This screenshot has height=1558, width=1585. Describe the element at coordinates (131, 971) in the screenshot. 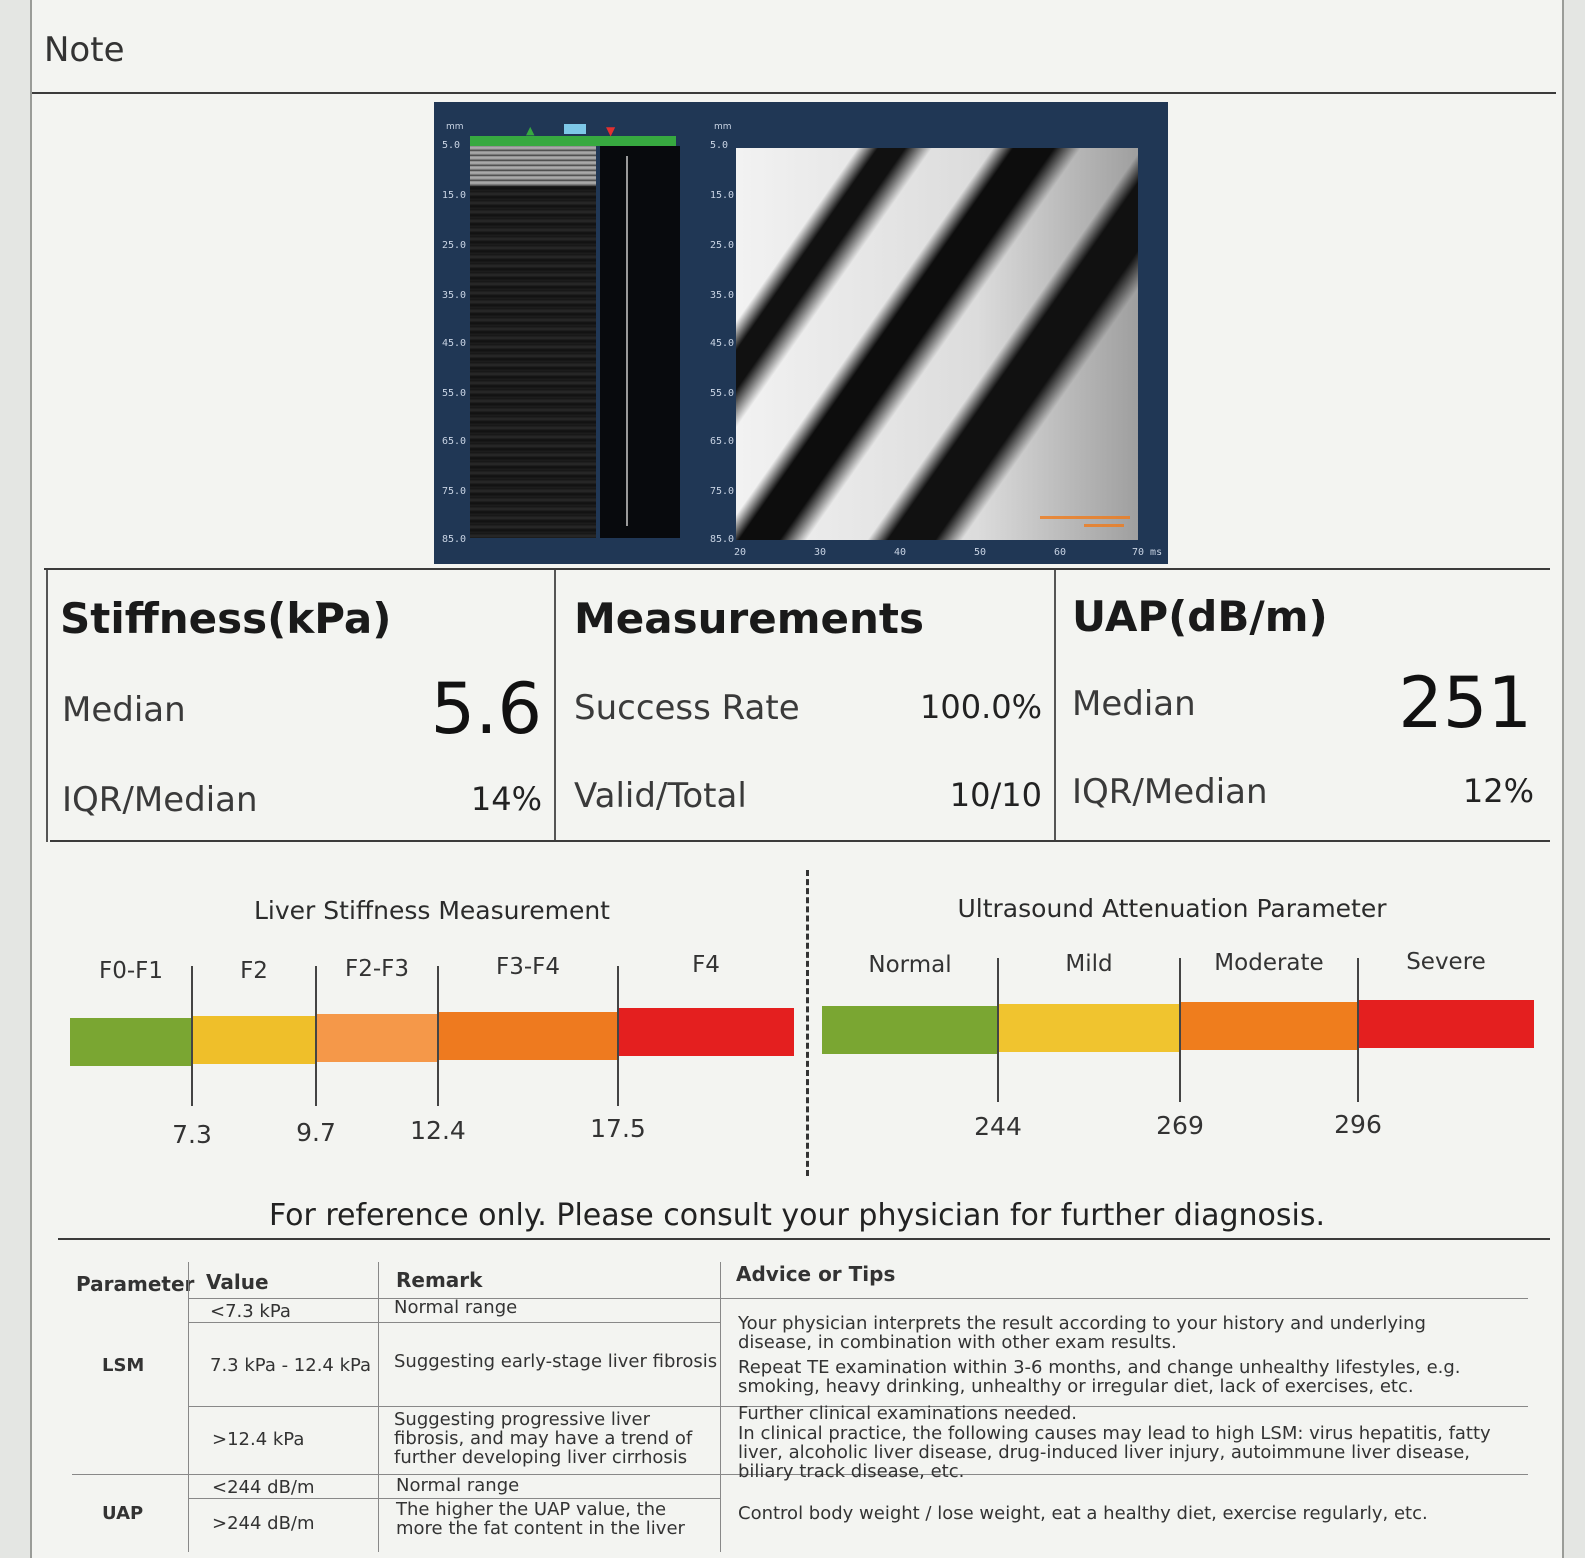

I see `lsm-category-label: F0-F1` at that location.